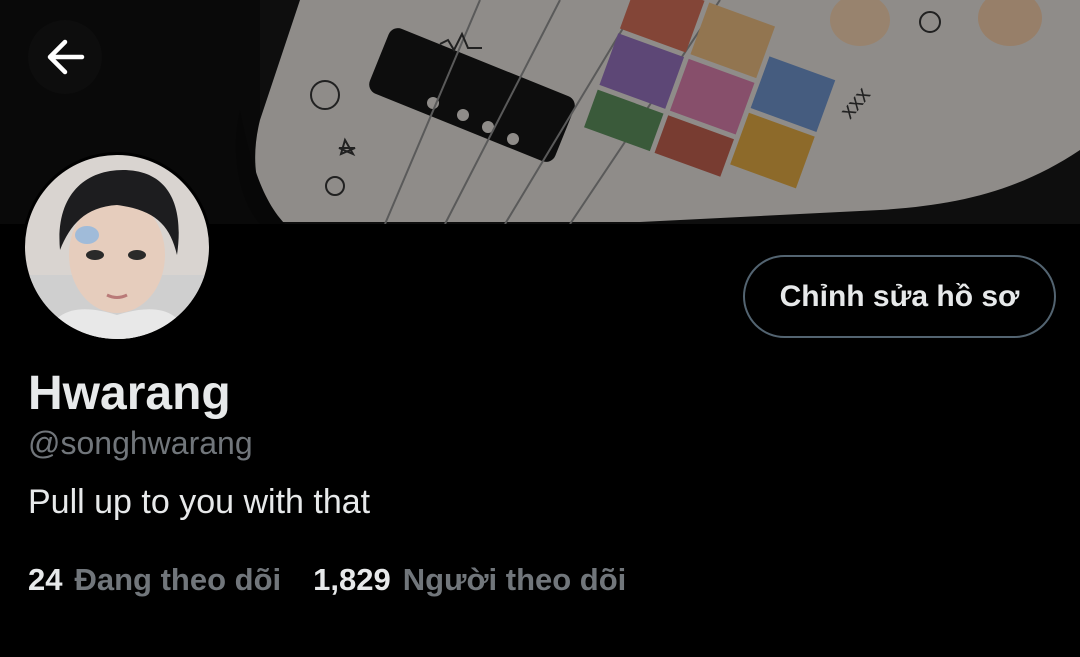  I want to click on edit-profile-label: Chỉnh sửa hồ sơ, so click(899, 296).